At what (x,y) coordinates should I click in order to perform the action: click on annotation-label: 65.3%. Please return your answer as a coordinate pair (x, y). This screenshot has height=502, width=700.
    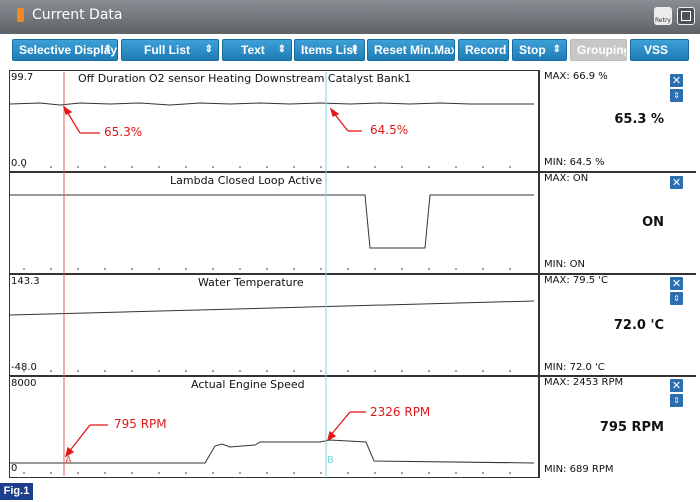
    Looking at the image, I should click on (123, 132).